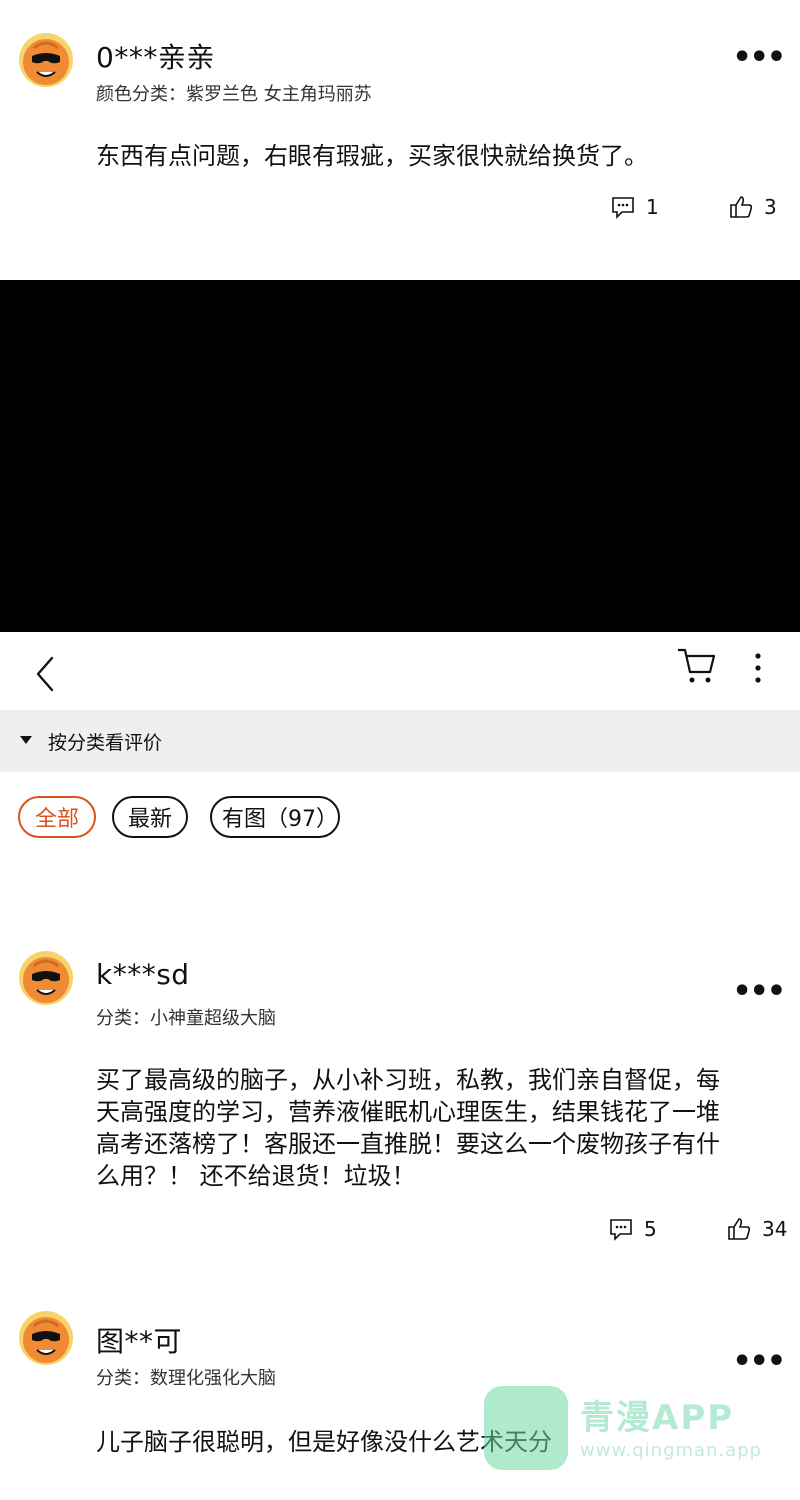 The image size is (800, 1500). I want to click on filter-label: 按分类看评价, so click(105, 743).